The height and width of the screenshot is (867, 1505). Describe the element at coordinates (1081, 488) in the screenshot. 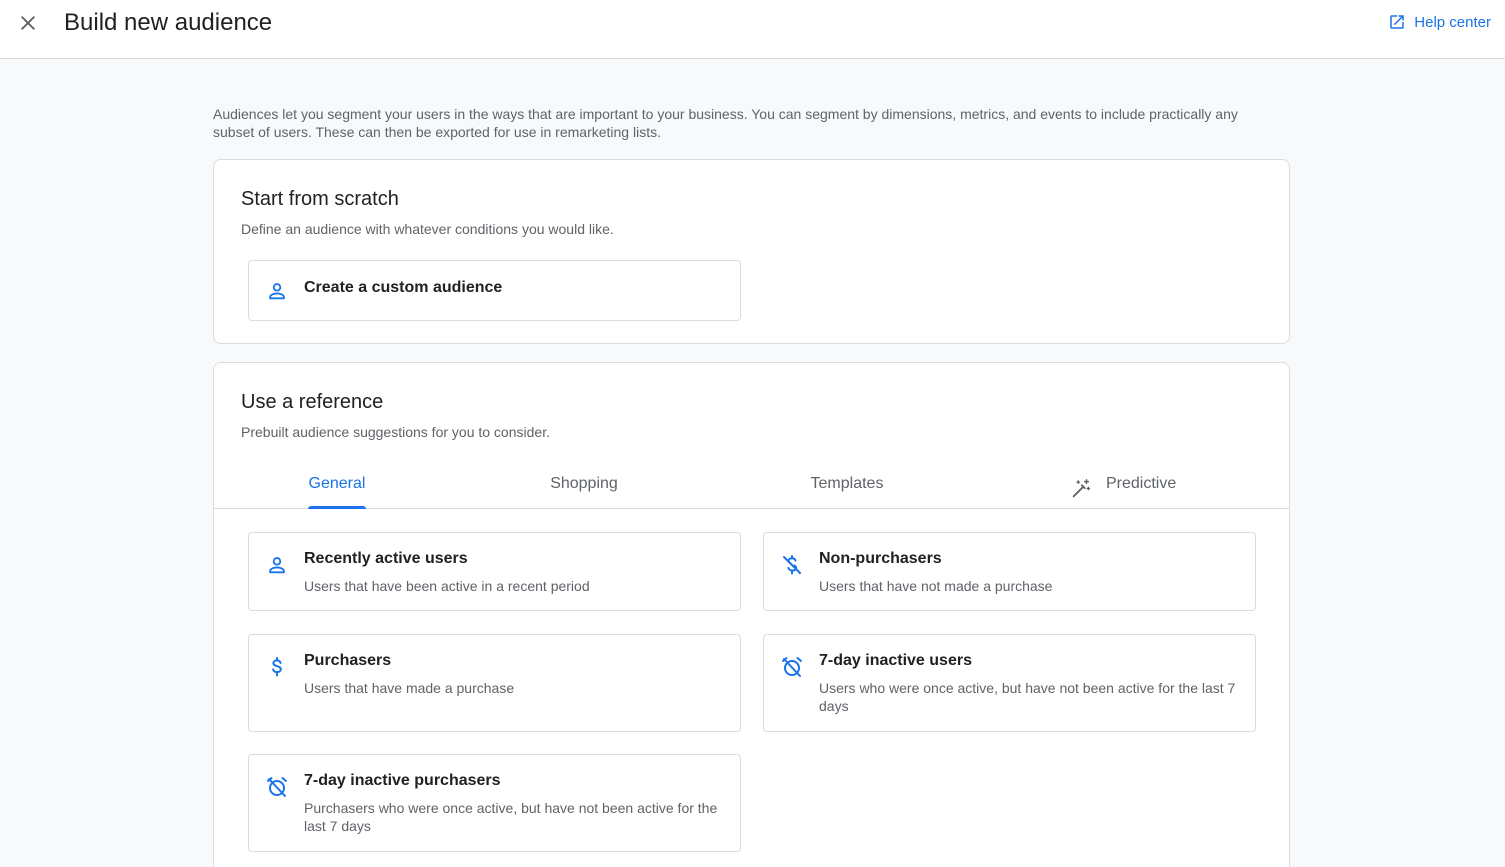

I see `magic-wand-icon` at that location.